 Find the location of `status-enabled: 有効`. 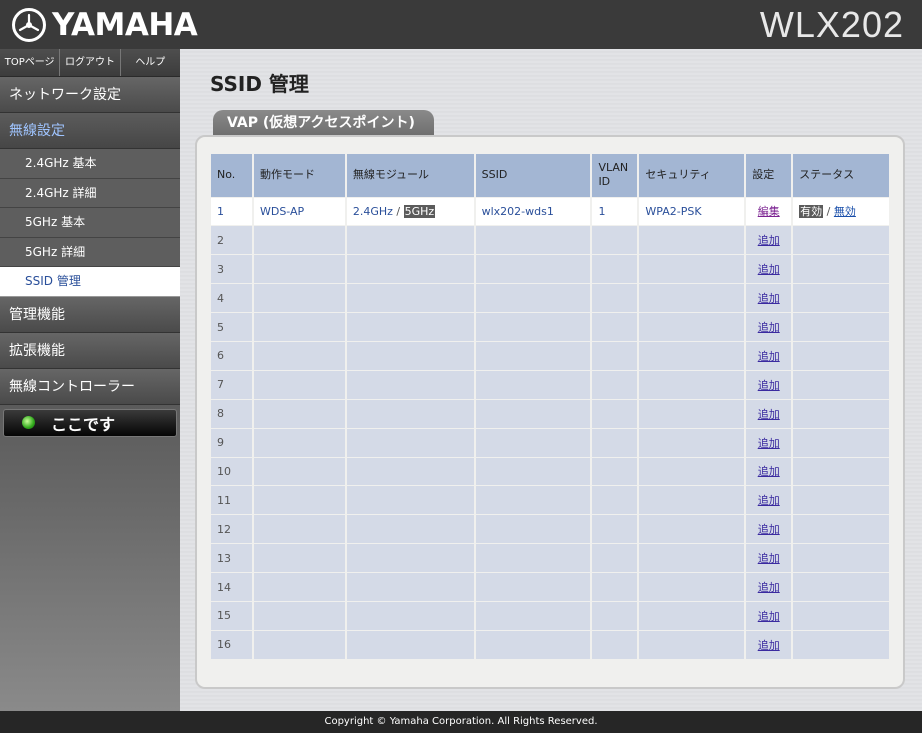

status-enabled: 有効 is located at coordinates (811, 212).